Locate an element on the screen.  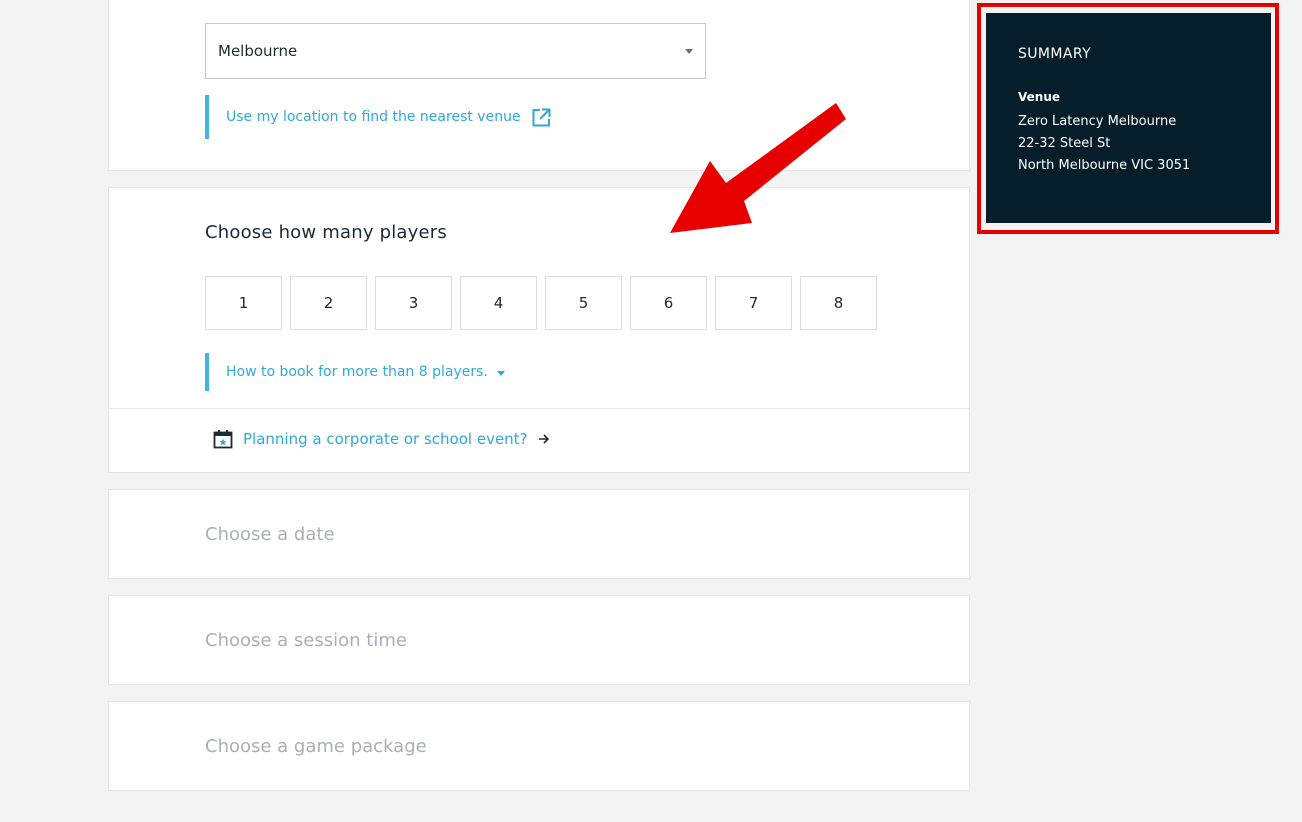
players-section-title: Choose how many players is located at coordinates (326, 232).